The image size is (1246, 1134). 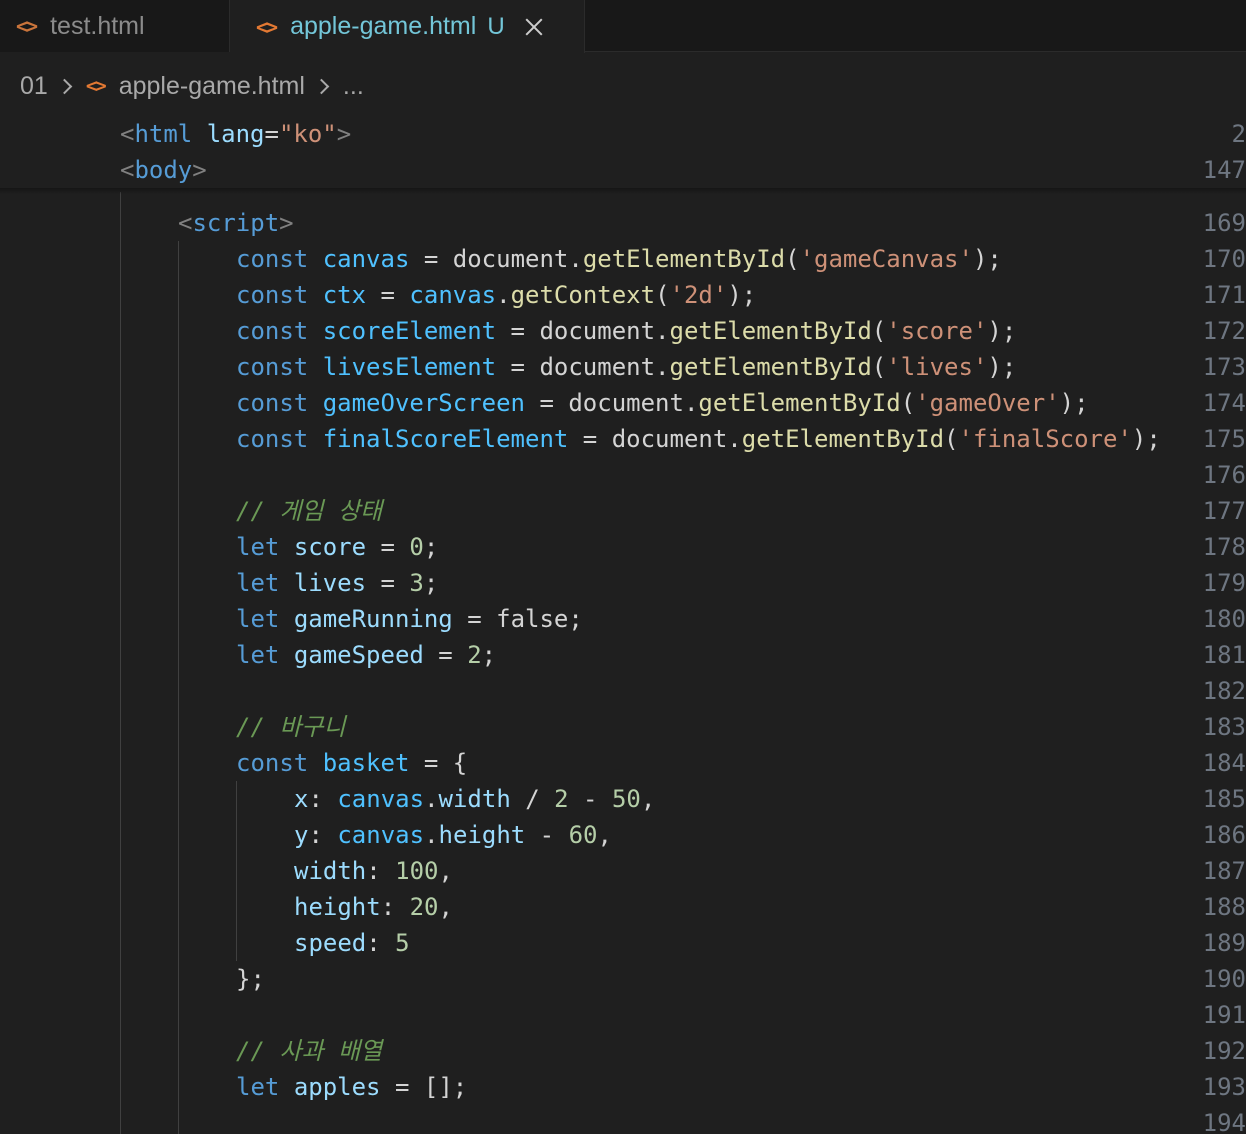 What do you see at coordinates (34, 86) in the screenshot?
I see `breadcrumb-folder: 01` at bounding box center [34, 86].